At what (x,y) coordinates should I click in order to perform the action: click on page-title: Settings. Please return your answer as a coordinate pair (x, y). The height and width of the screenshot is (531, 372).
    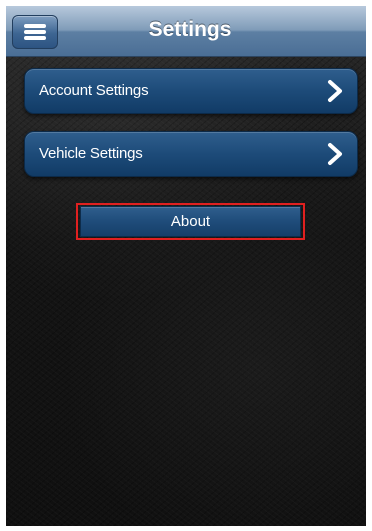
    Looking at the image, I should click on (190, 29).